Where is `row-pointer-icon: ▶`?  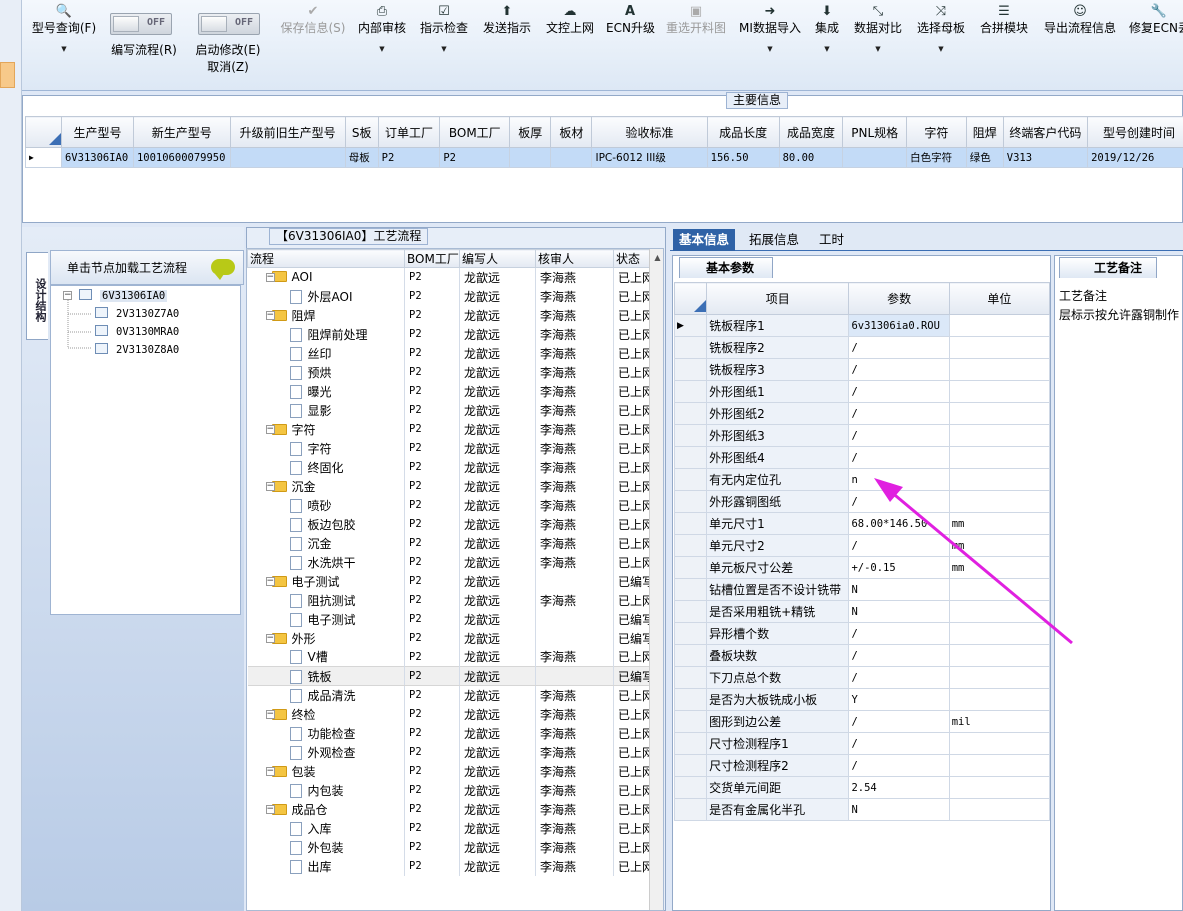 row-pointer-icon: ▶ is located at coordinates (690, 325).